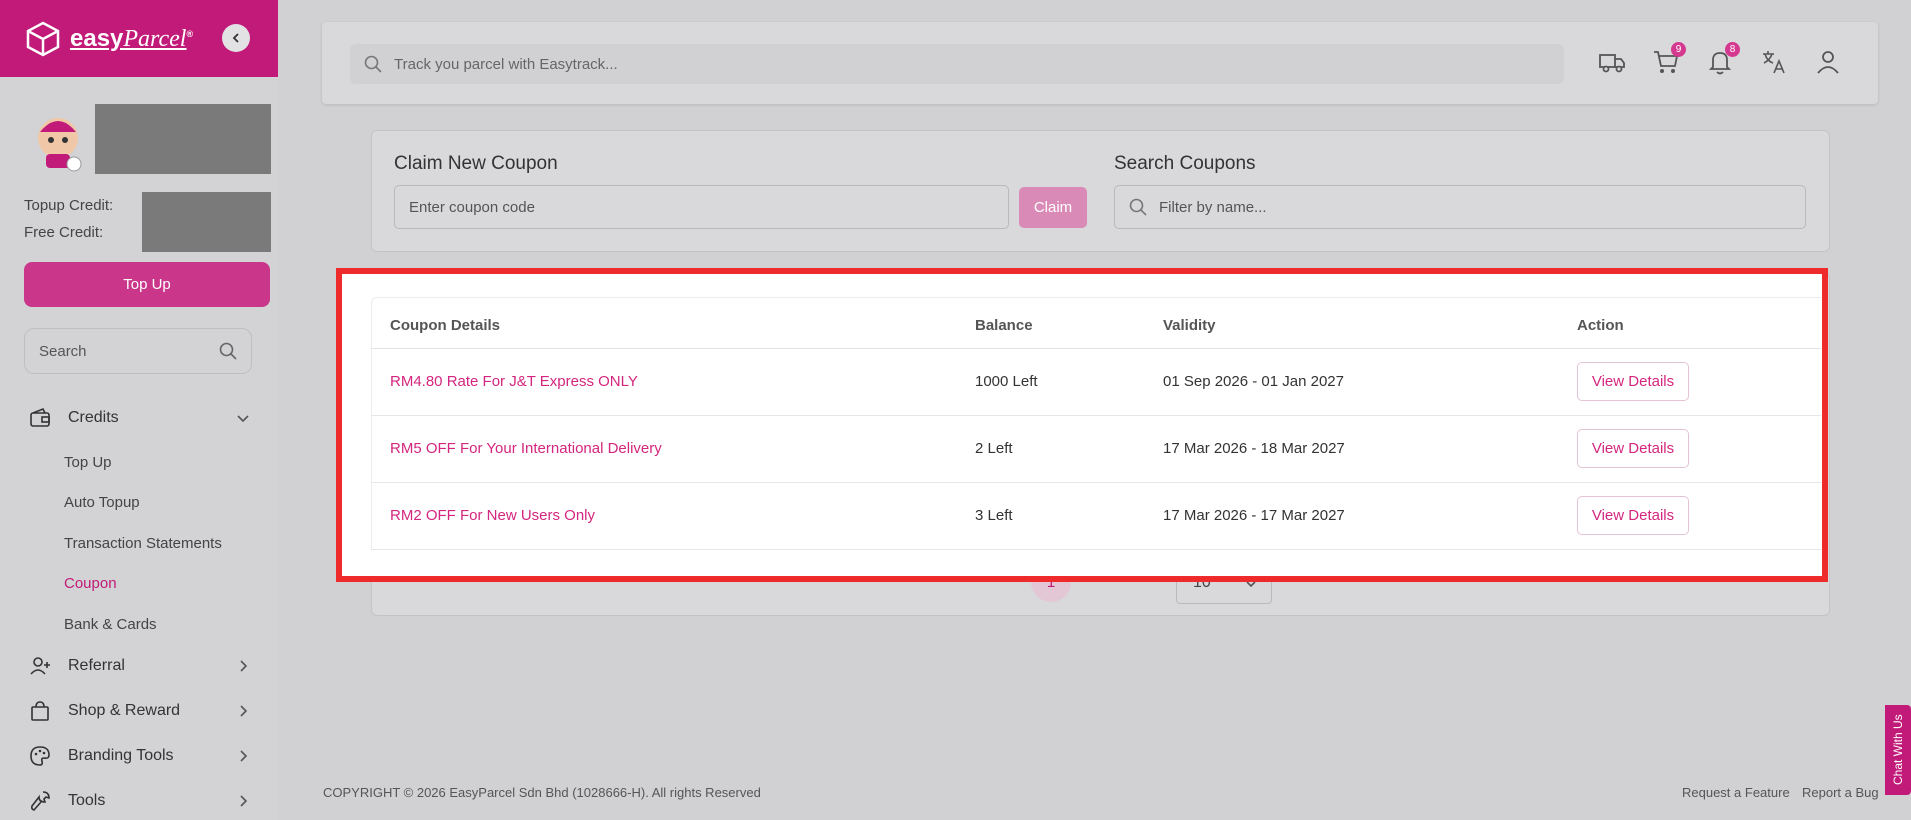 The height and width of the screenshot is (820, 1911). Describe the element at coordinates (43, 38) in the screenshot. I see `box-logo-icon` at that location.